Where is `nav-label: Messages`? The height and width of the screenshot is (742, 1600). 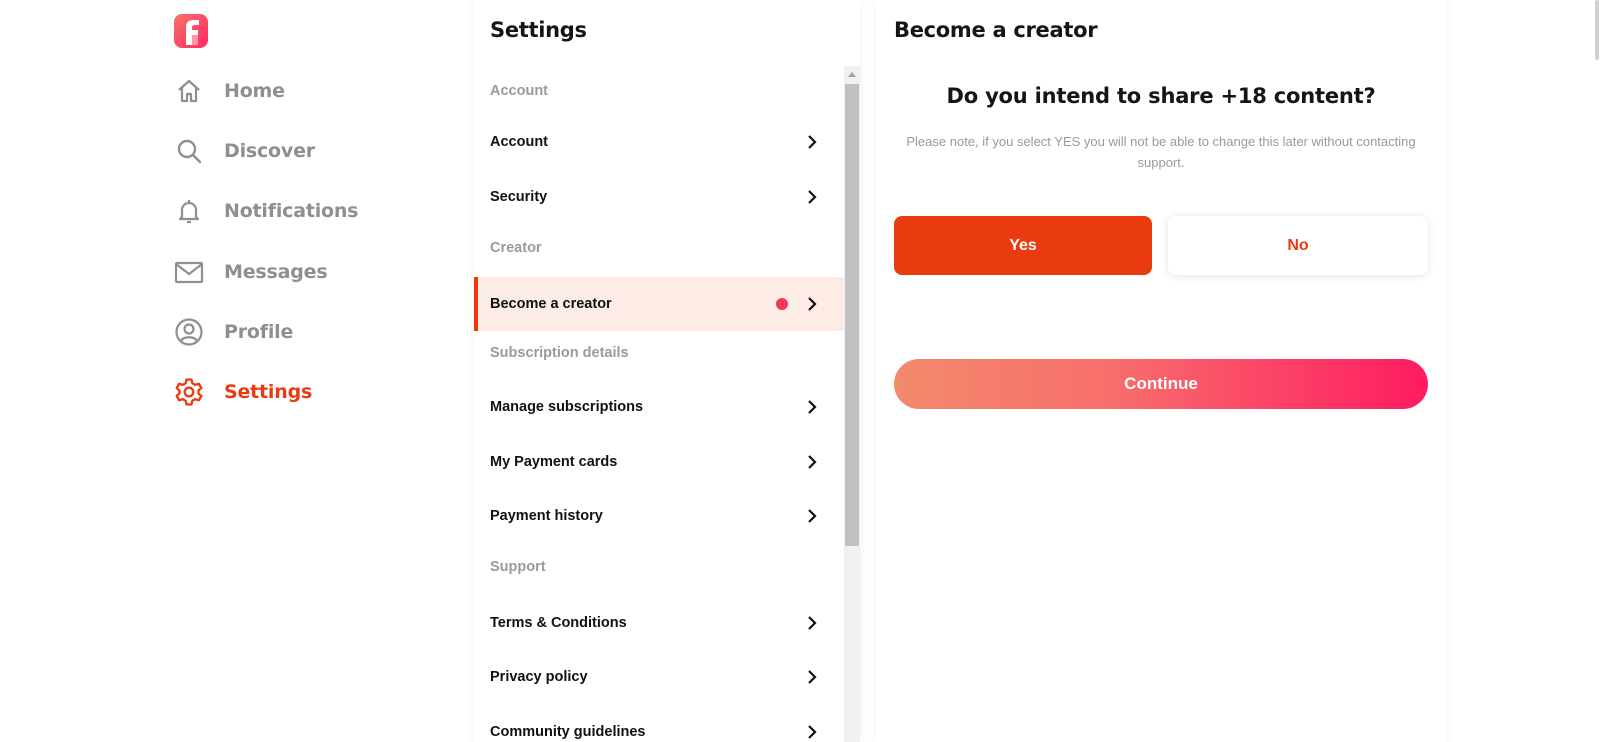
nav-label: Messages is located at coordinates (276, 272).